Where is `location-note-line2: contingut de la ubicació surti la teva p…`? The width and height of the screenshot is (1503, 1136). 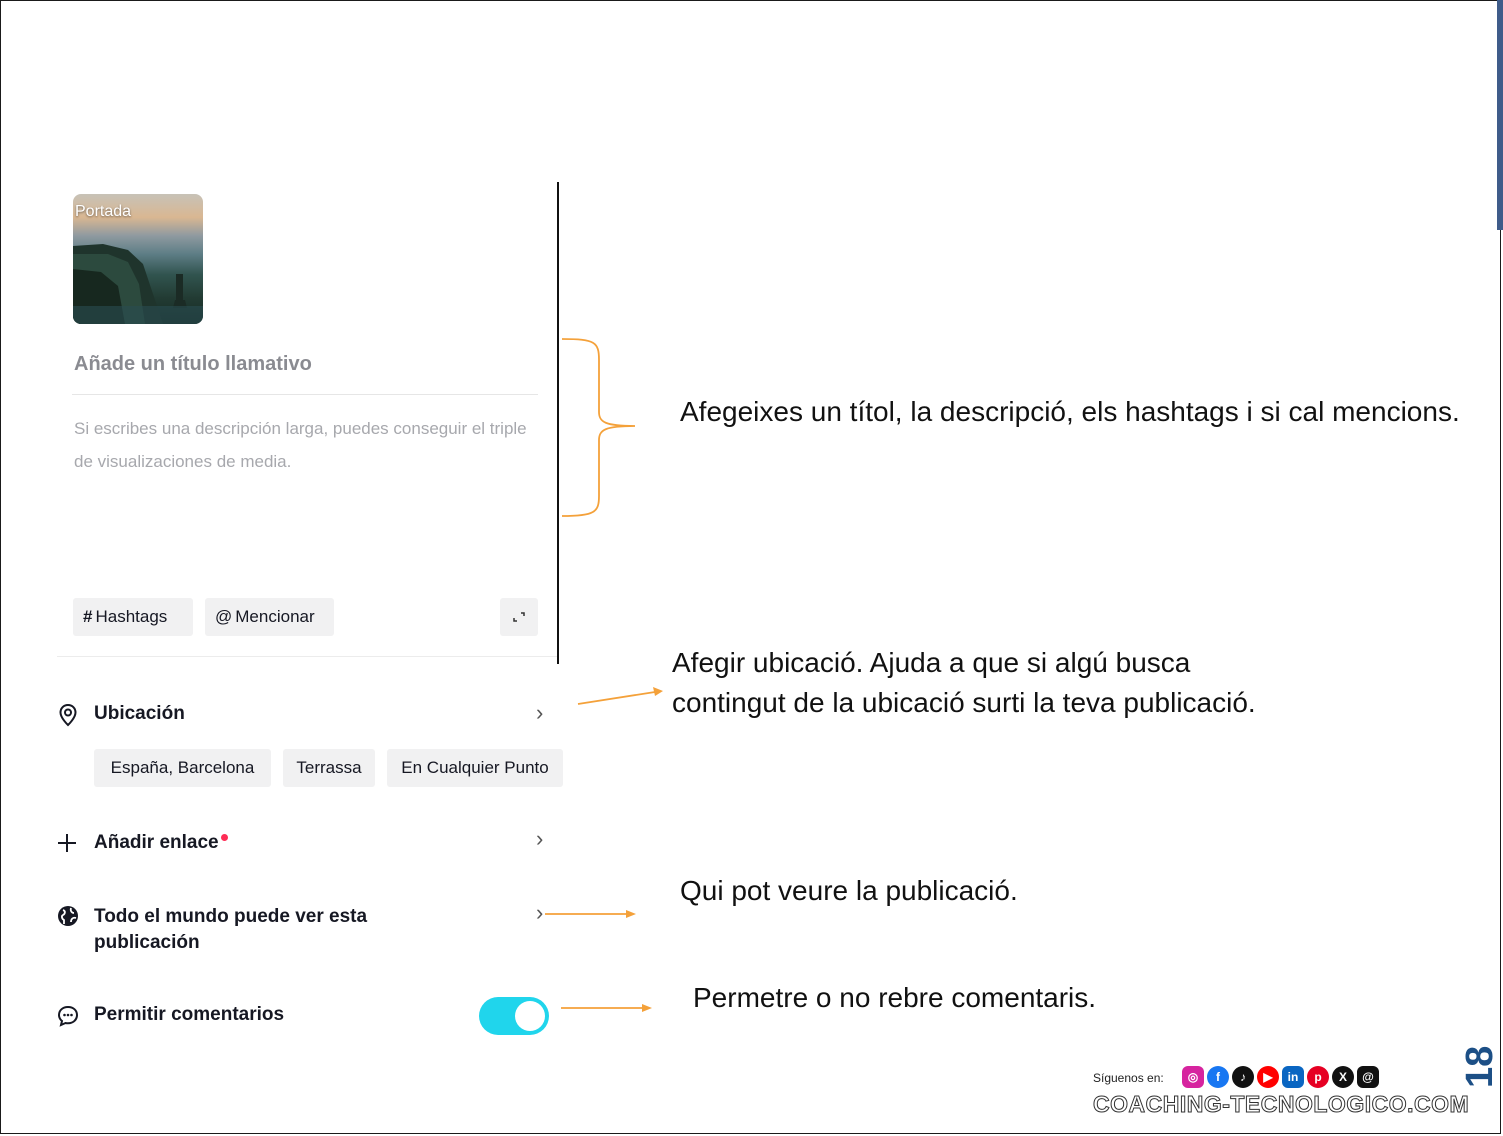
location-note-line2: contingut de la ubicació surti la teva p… is located at coordinates (964, 702).